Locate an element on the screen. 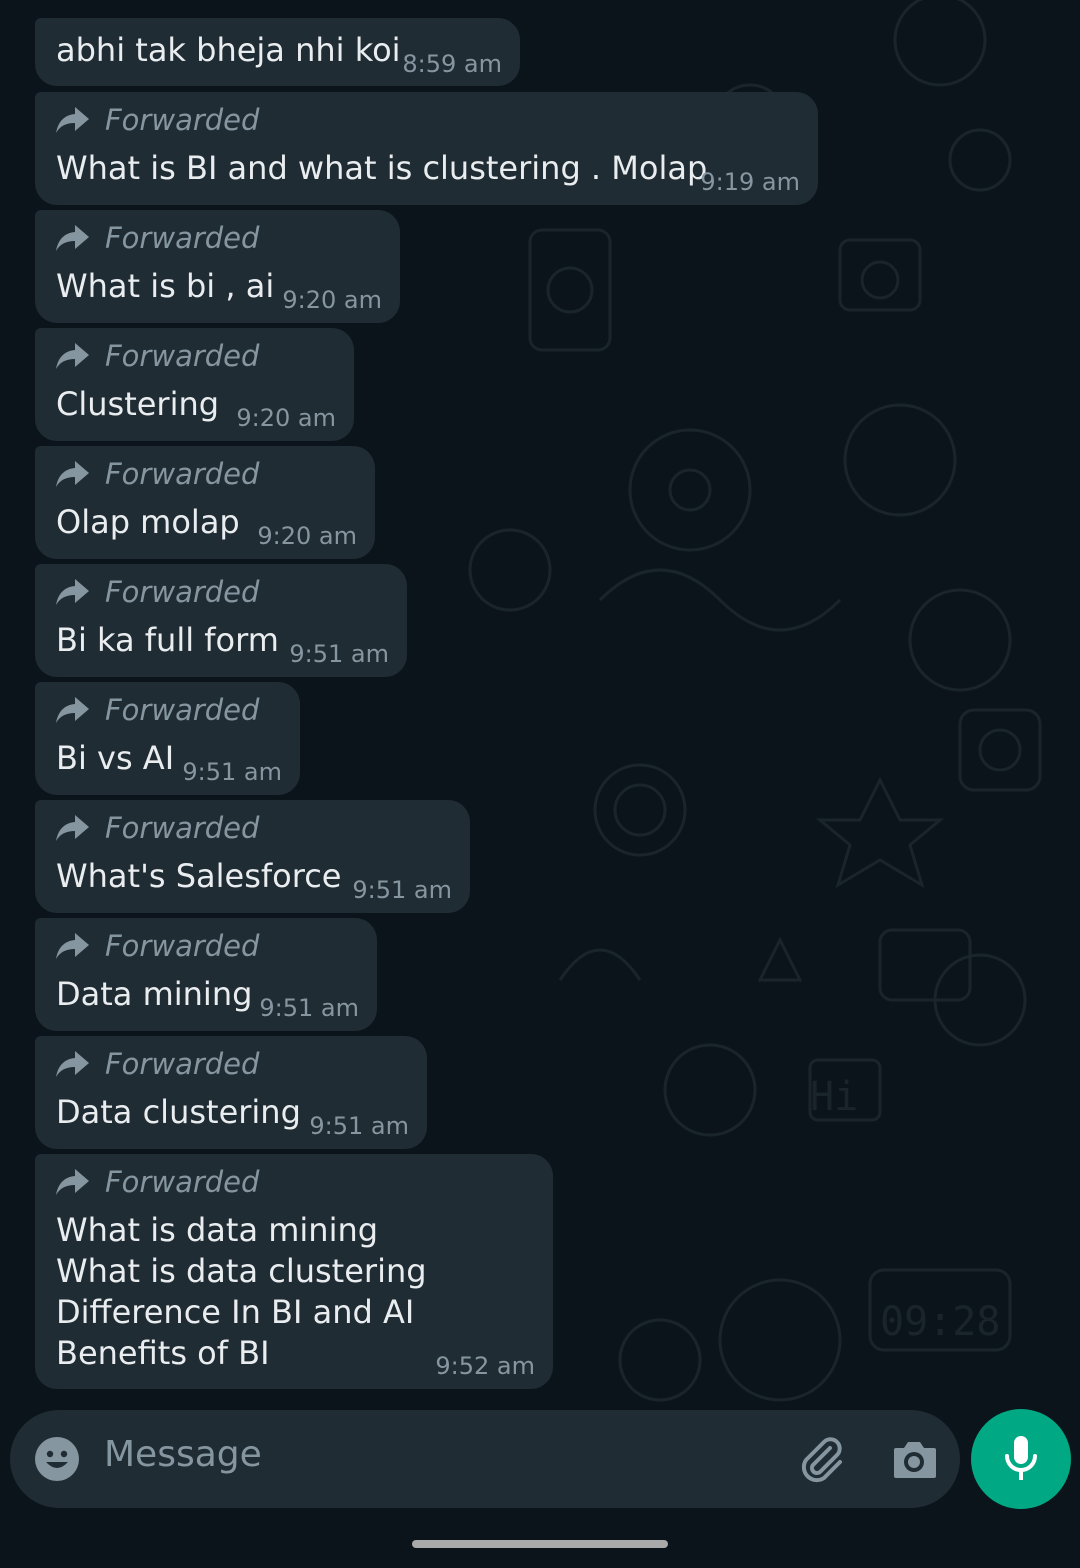 This screenshot has height=1568, width=1080. microphone-icon is located at coordinates (1021, 1458).